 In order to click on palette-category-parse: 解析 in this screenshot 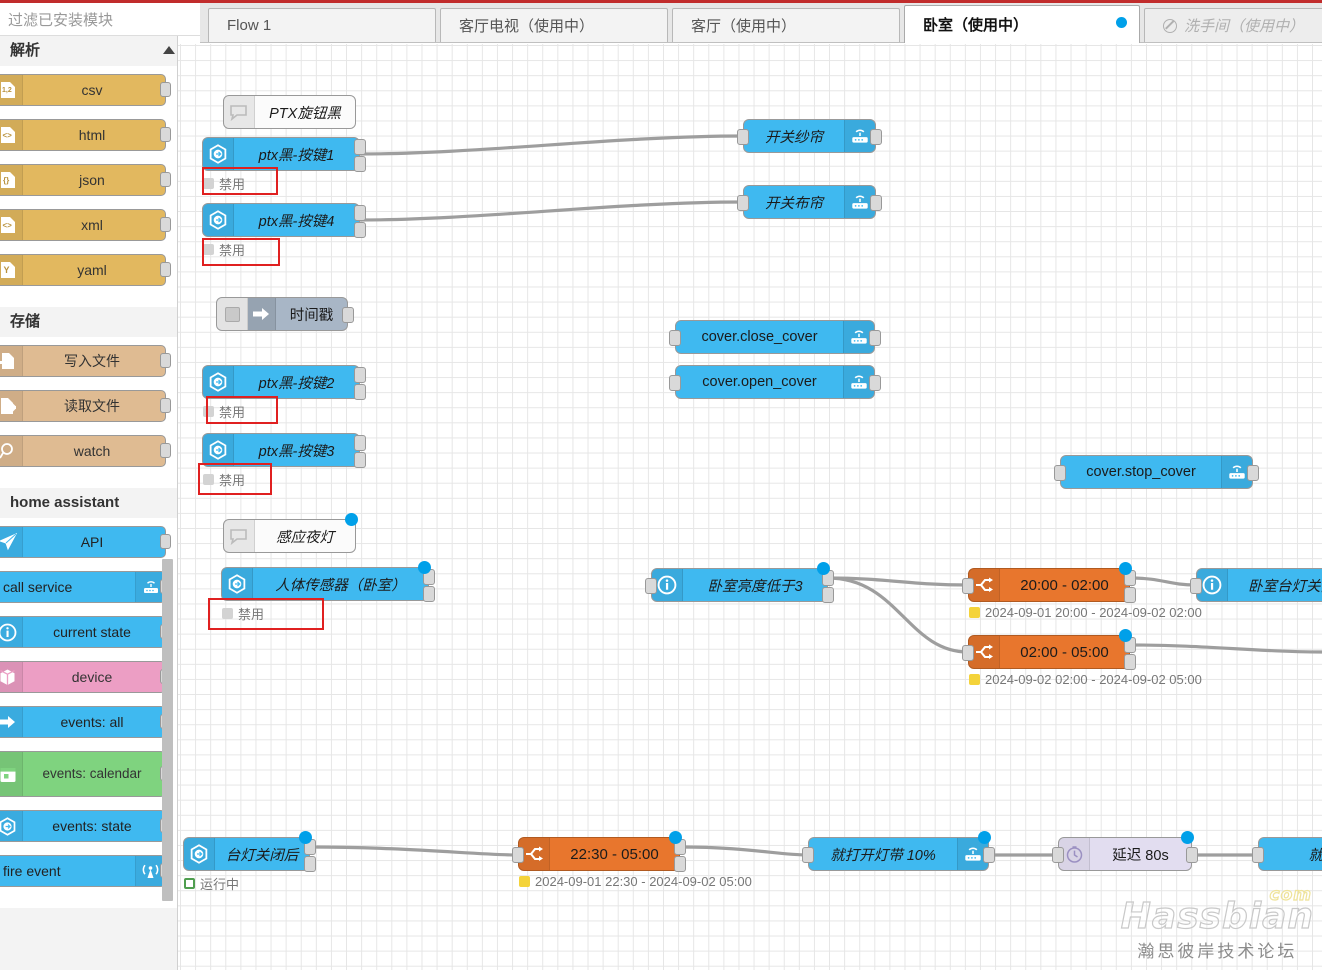, I will do `click(89, 51)`.